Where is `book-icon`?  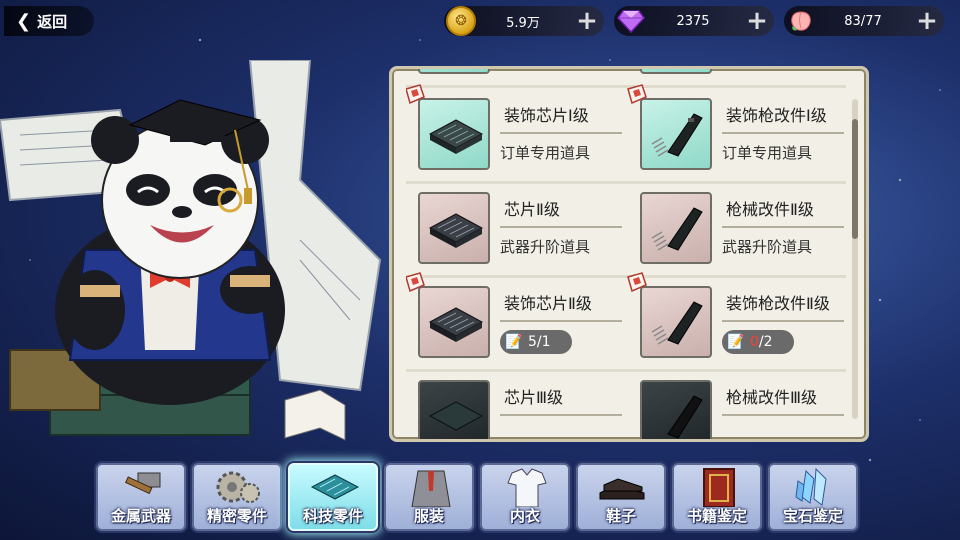
book-icon is located at coordinates (719, 487).